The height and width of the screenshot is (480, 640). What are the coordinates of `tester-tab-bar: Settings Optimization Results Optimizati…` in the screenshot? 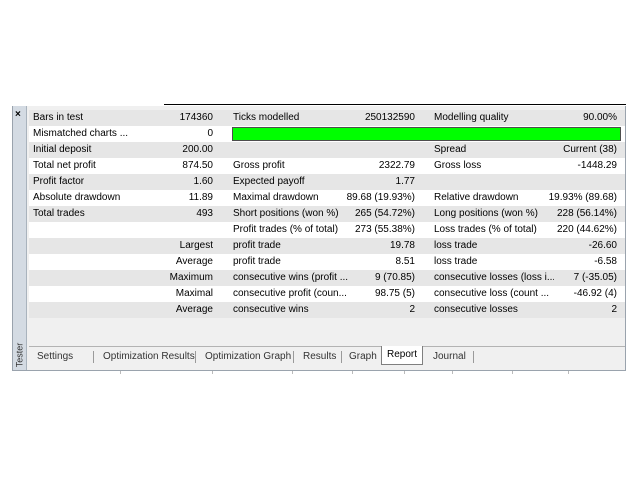 It's located at (327, 356).